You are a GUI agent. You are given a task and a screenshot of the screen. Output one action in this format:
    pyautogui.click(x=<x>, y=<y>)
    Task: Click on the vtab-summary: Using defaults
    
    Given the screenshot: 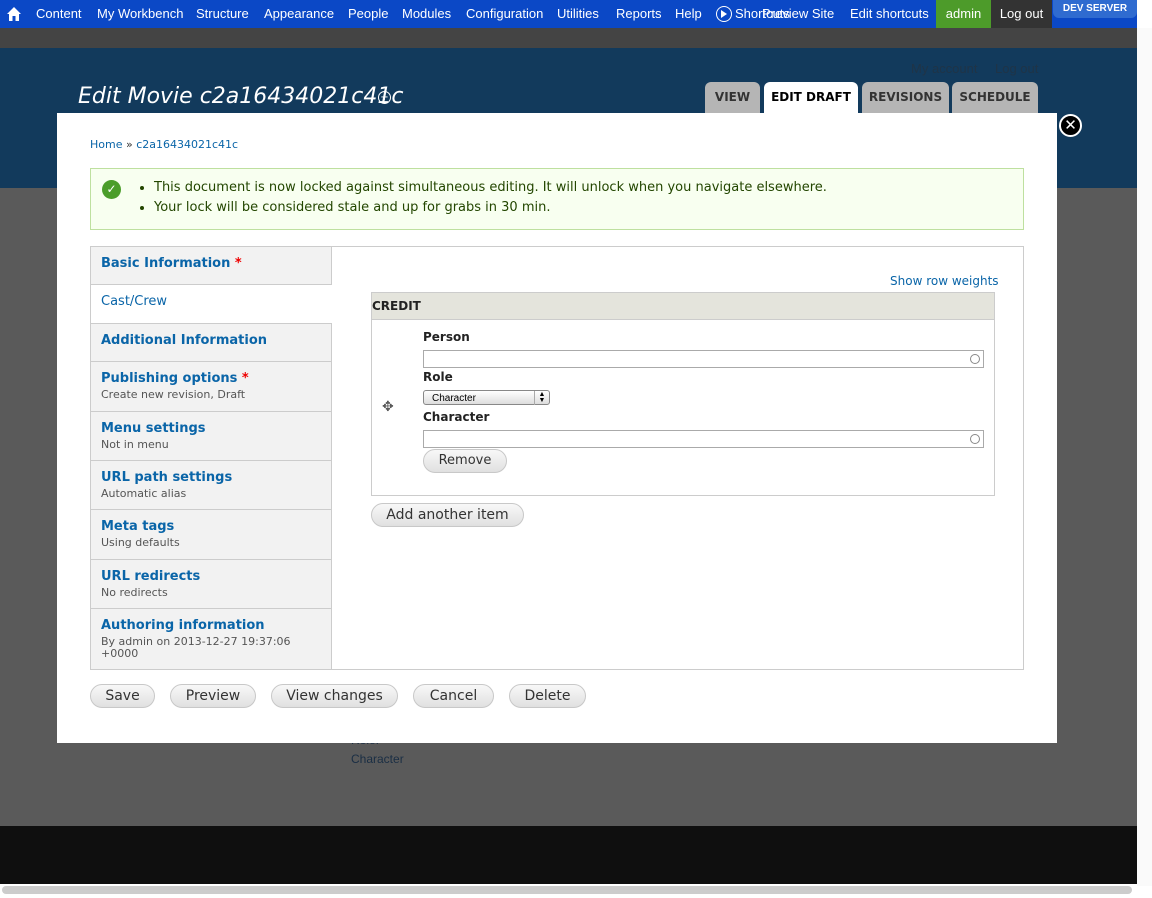 What is the action you would take?
    pyautogui.click(x=140, y=542)
    